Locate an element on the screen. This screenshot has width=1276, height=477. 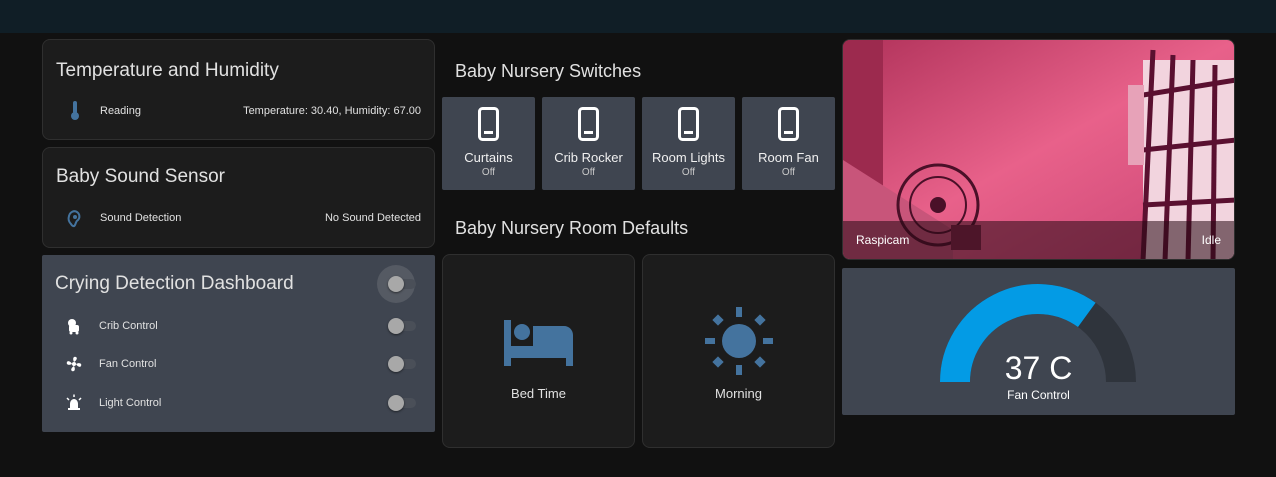
card-title: Temperature and Humidity is located at coordinates (167, 70).